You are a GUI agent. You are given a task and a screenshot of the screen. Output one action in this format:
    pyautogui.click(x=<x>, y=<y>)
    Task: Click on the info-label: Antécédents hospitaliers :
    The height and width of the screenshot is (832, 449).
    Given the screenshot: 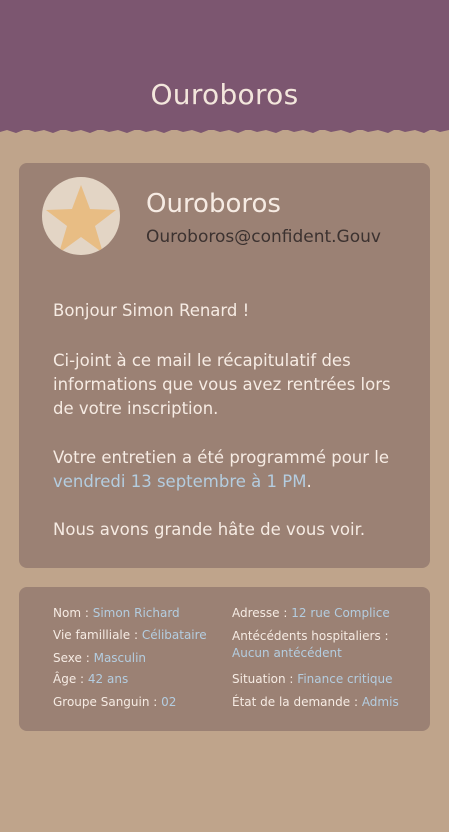 What is the action you would take?
    pyautogui.click(x=310, y=636)
    